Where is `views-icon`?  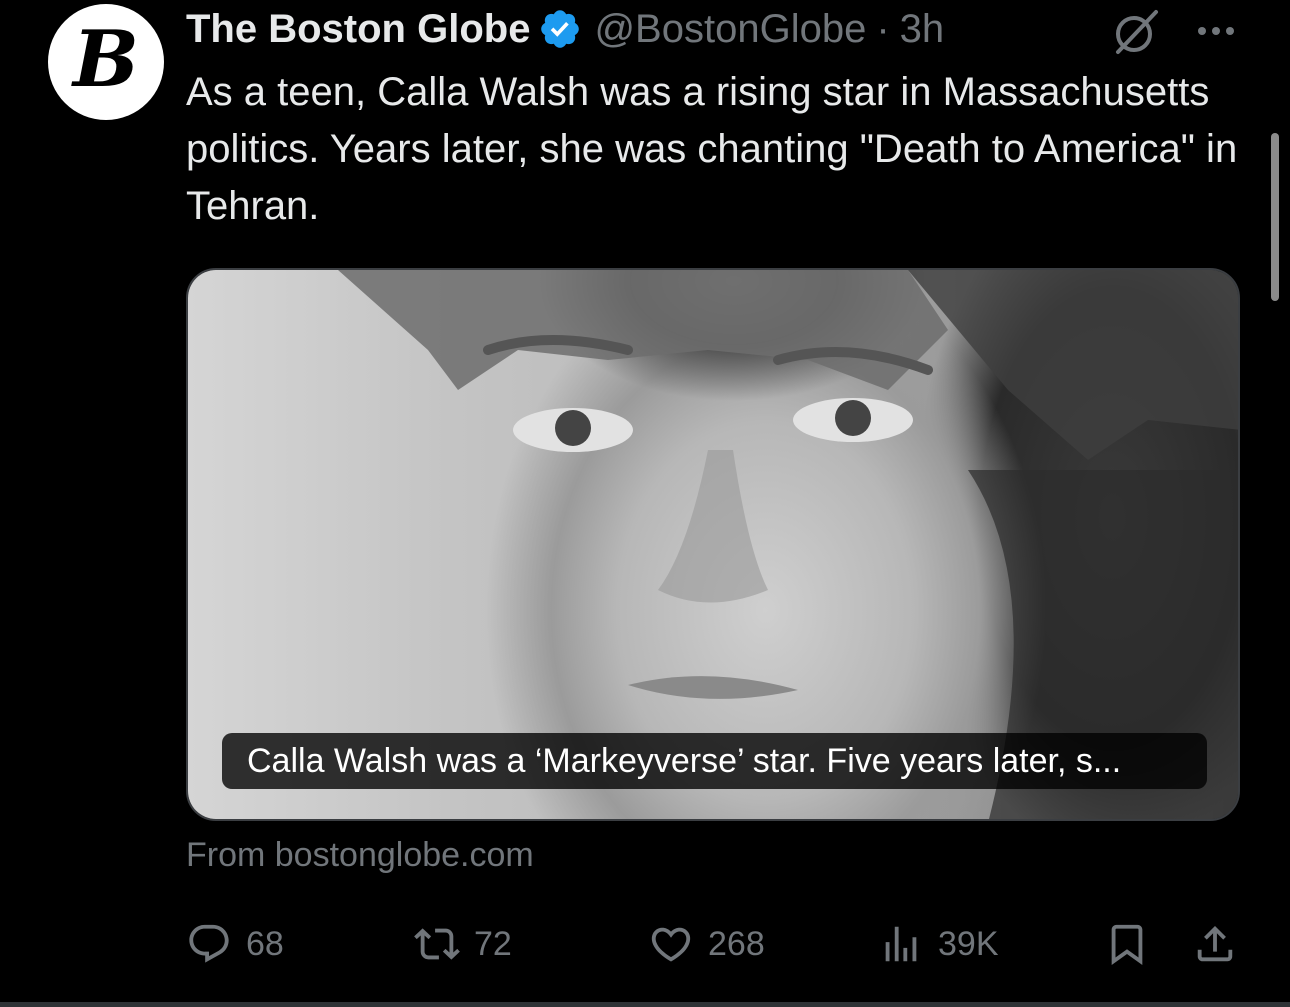
views-icon is located at coordinates (901, 944).